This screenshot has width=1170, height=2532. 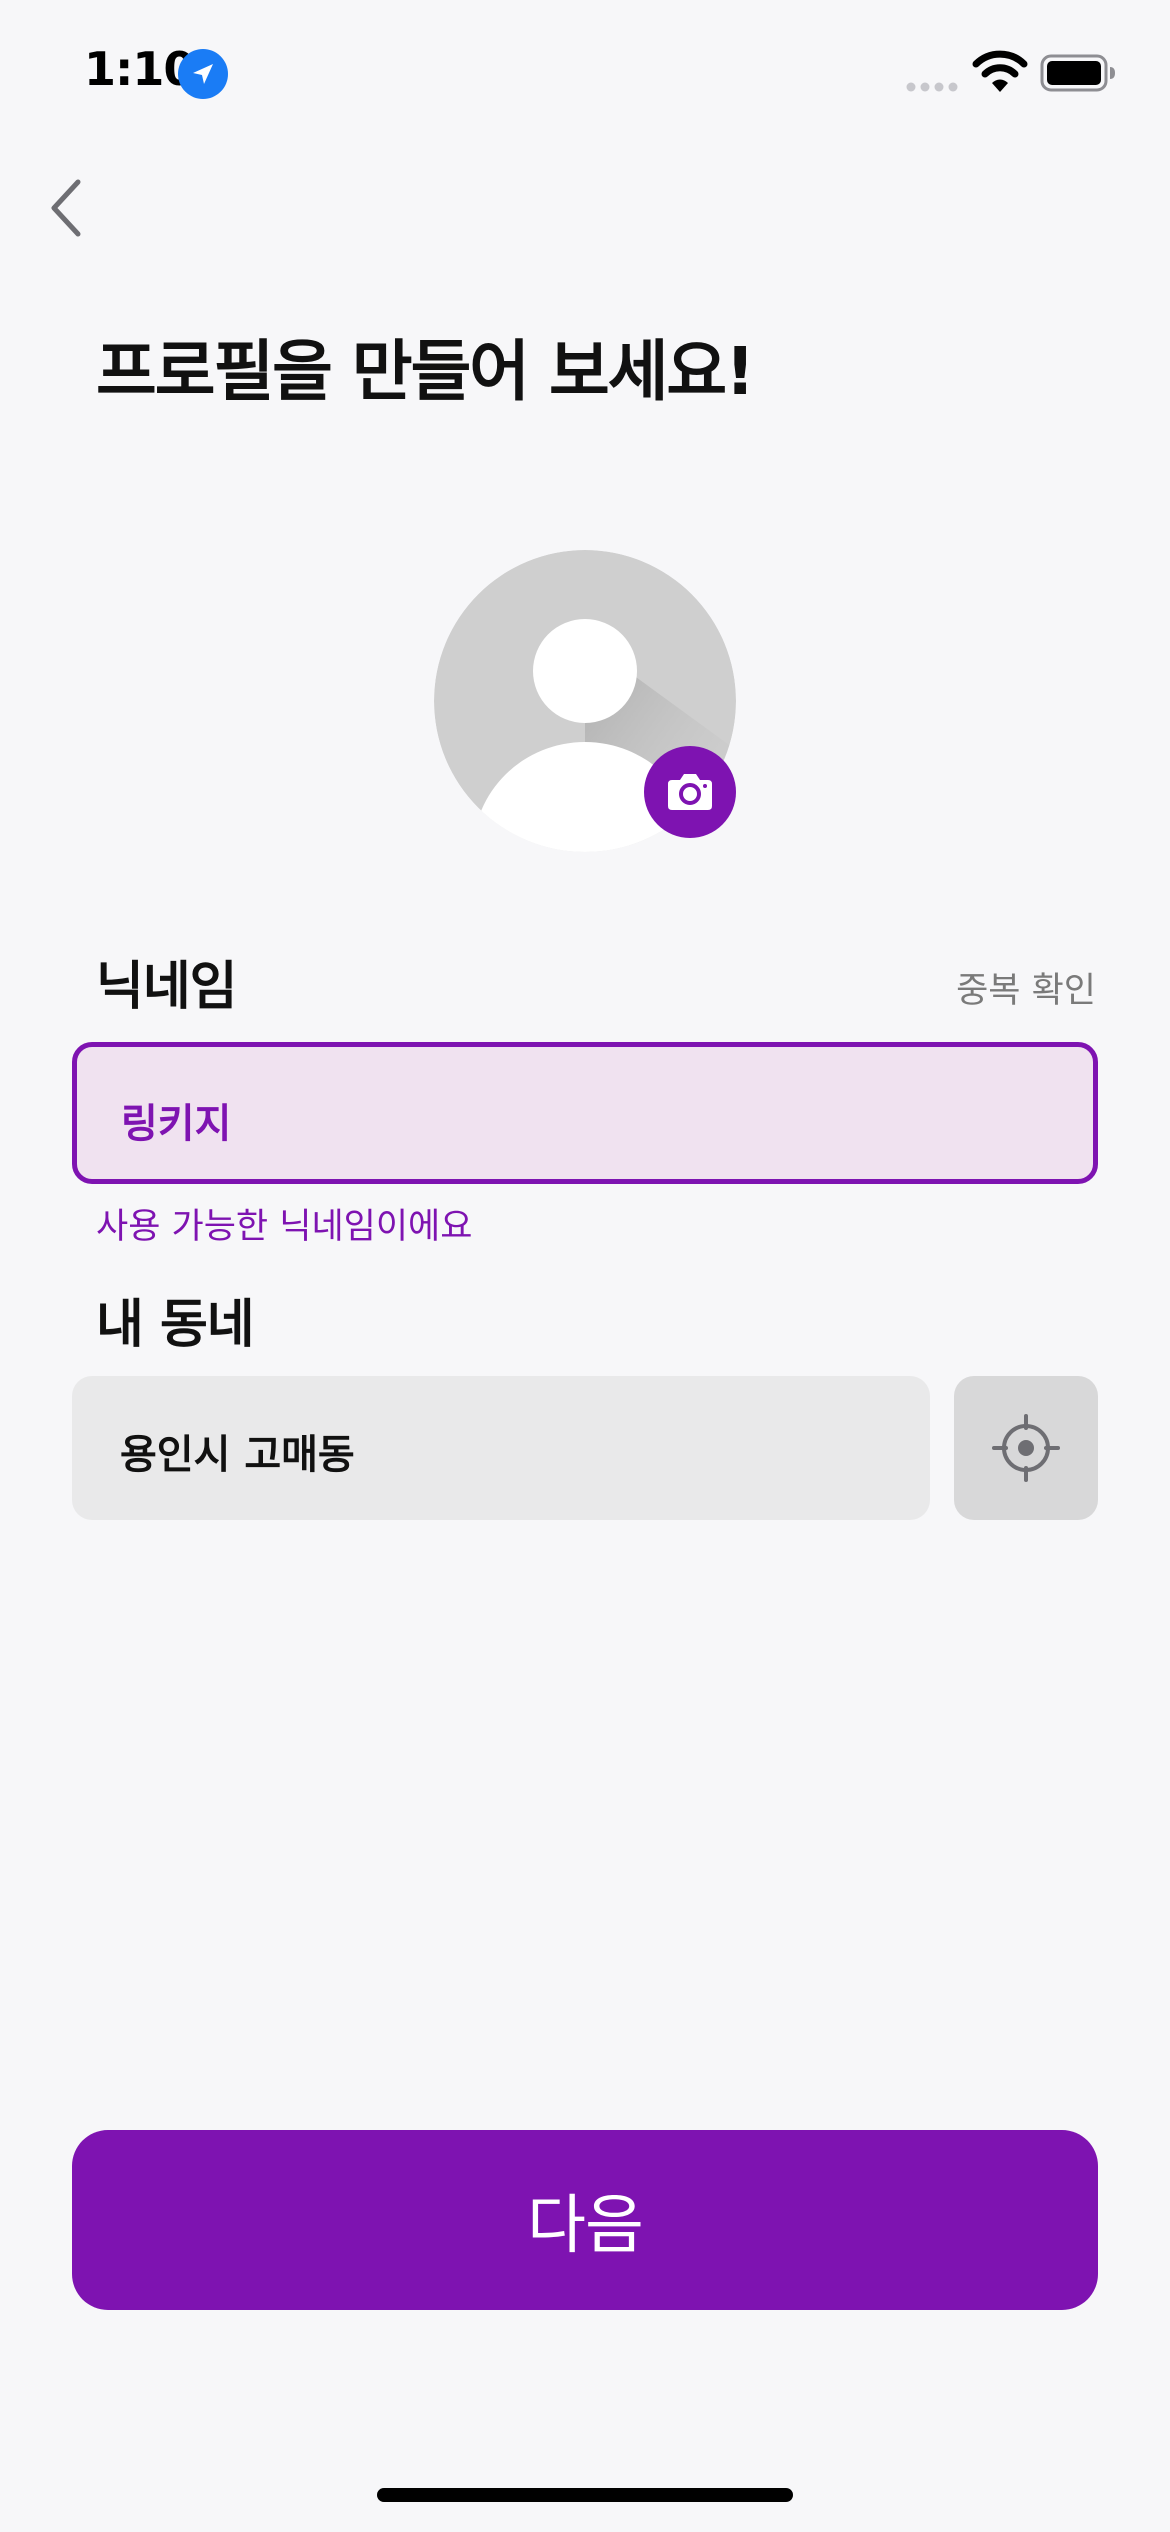 I want to click on nickname-input: 링키지, so click(x=585, y=1113).